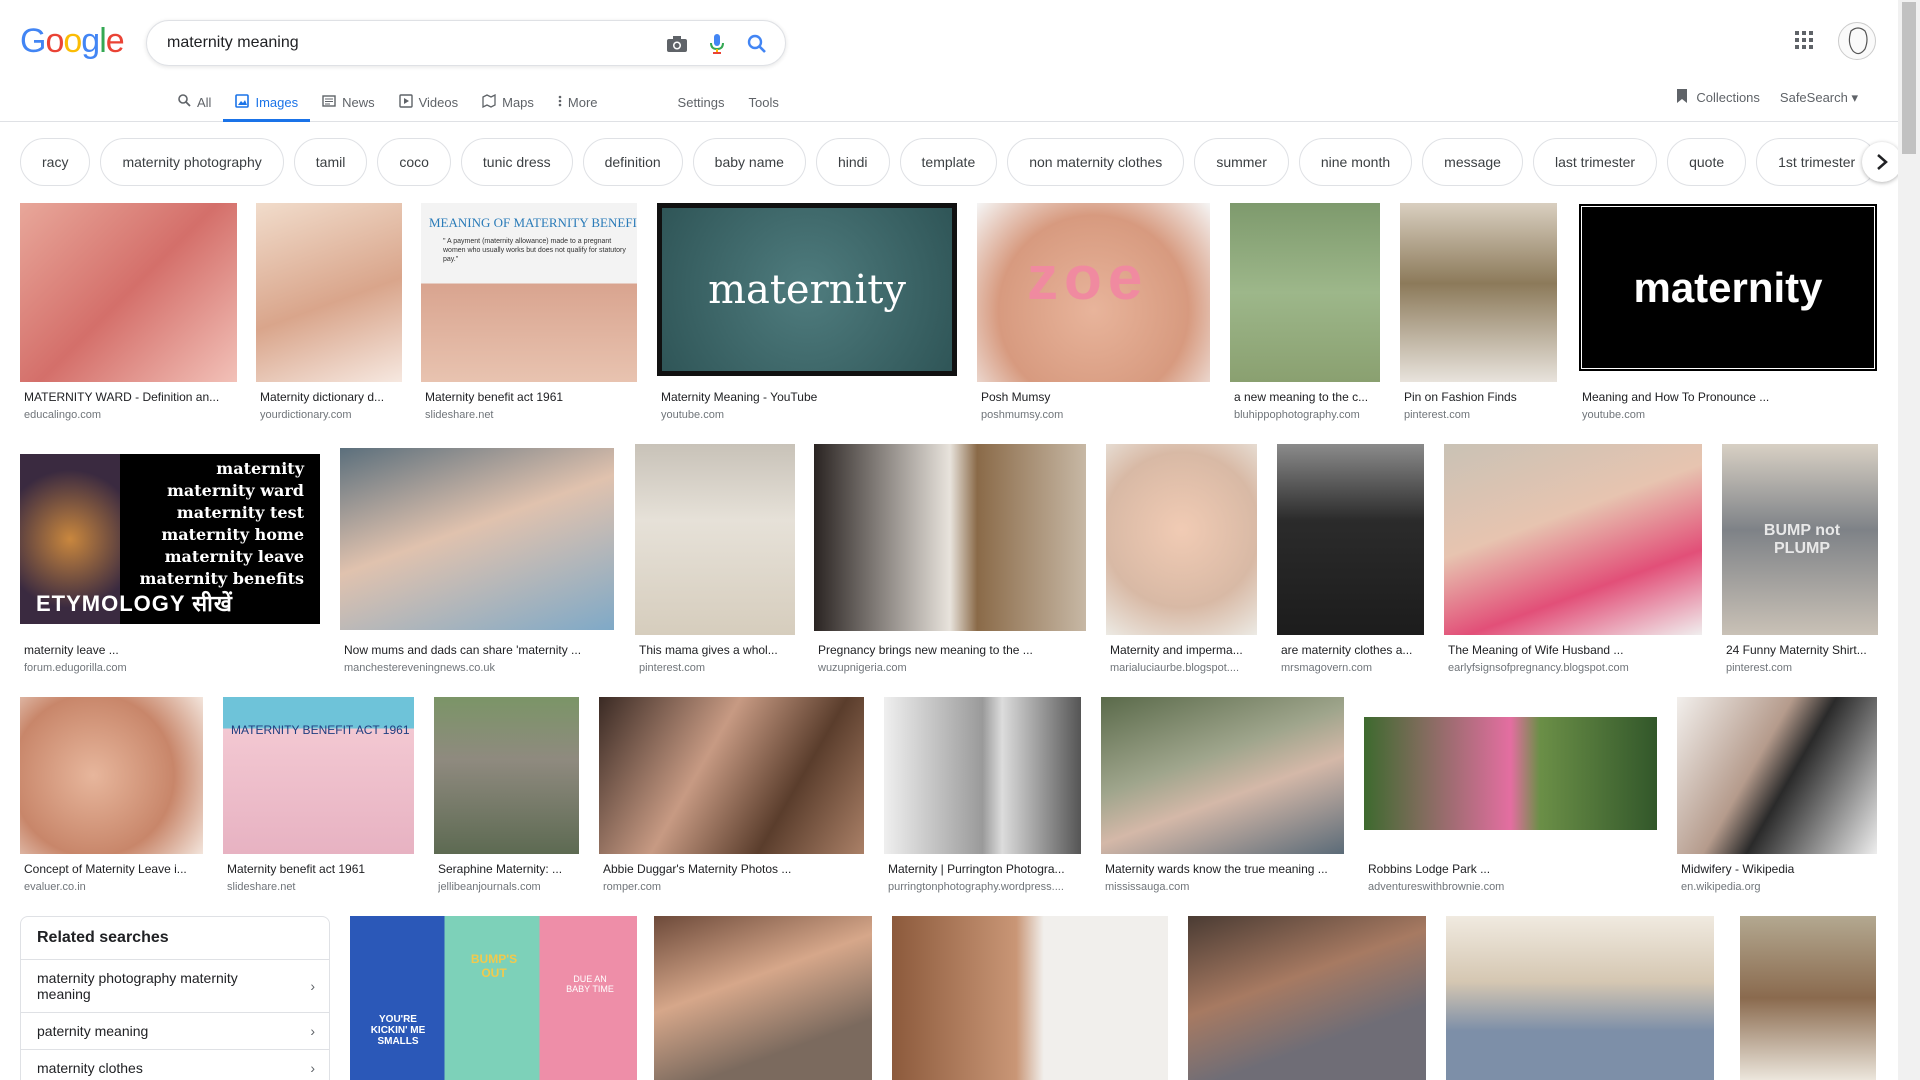 This screenshot has height=1080, width=1920. Describe the element at coordinates (55, 162) in the screenshot. I see `suggestion-chip: racy` at that location.